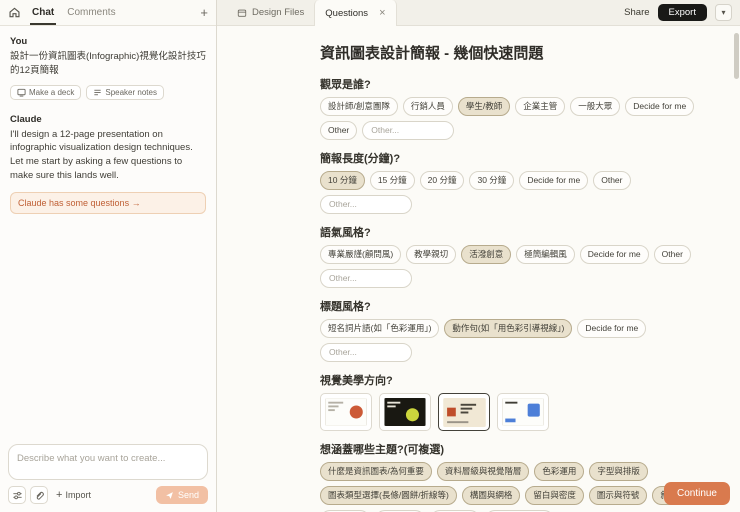  I want to click on composer: + Import Send, so click(108, 474).